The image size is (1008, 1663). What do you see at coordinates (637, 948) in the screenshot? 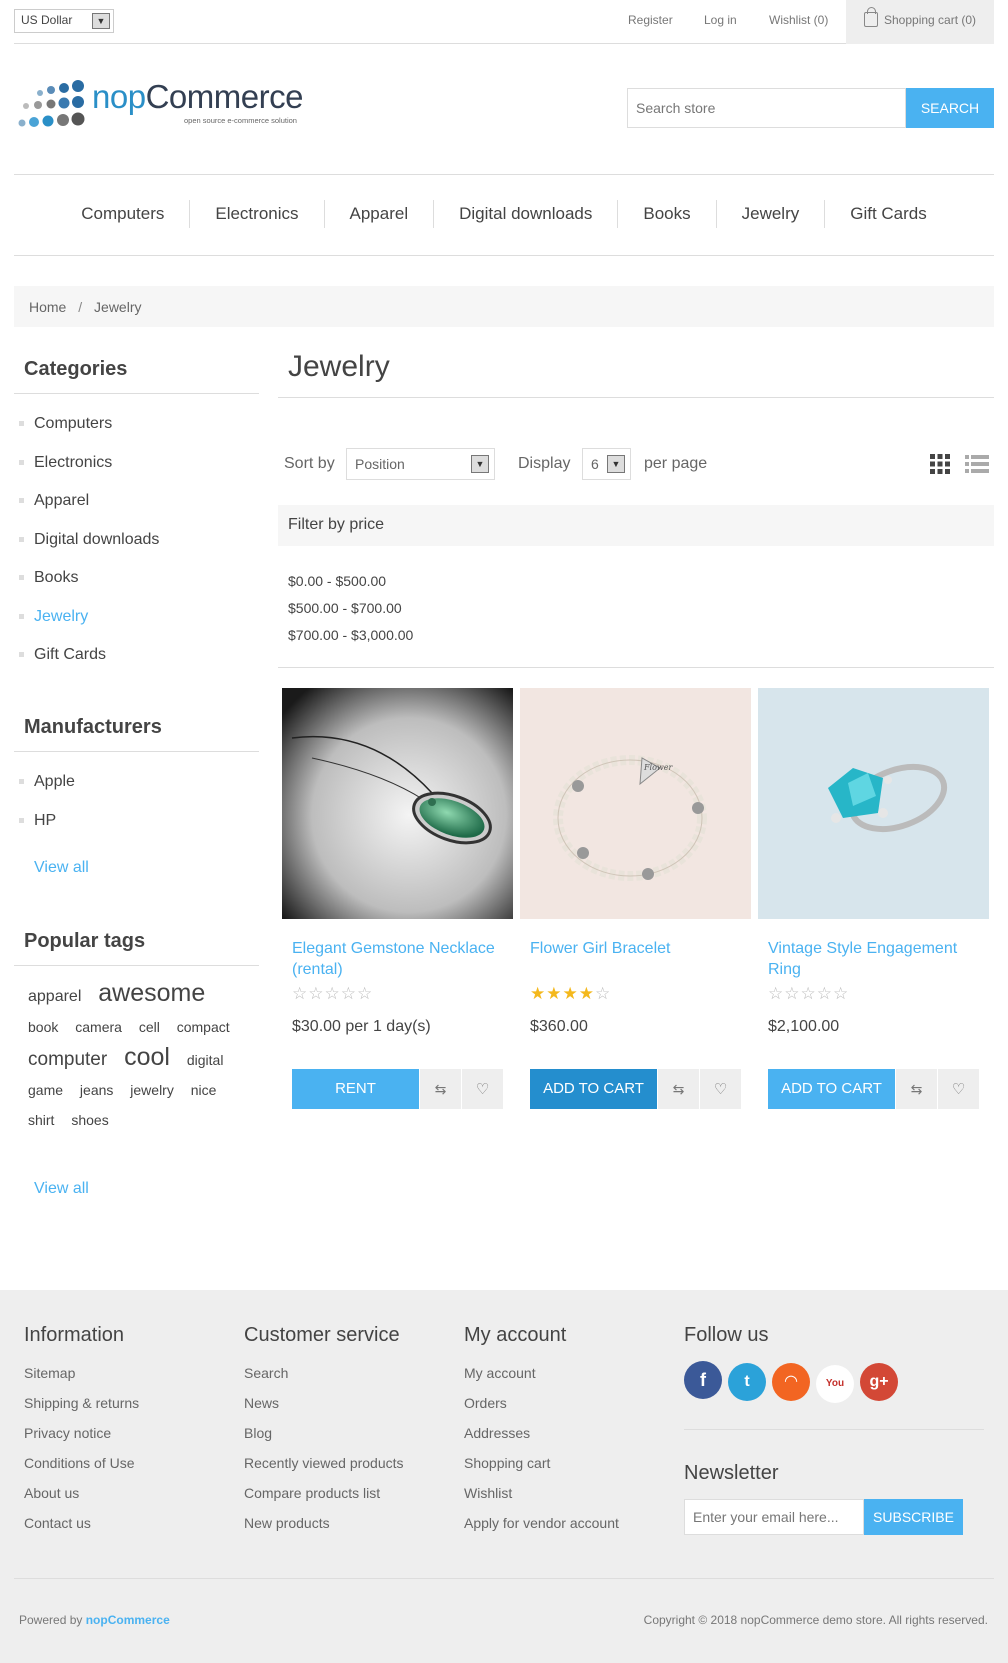
I see `product-title: Flower Girl Bracelet` at bounding box center [637, 948].